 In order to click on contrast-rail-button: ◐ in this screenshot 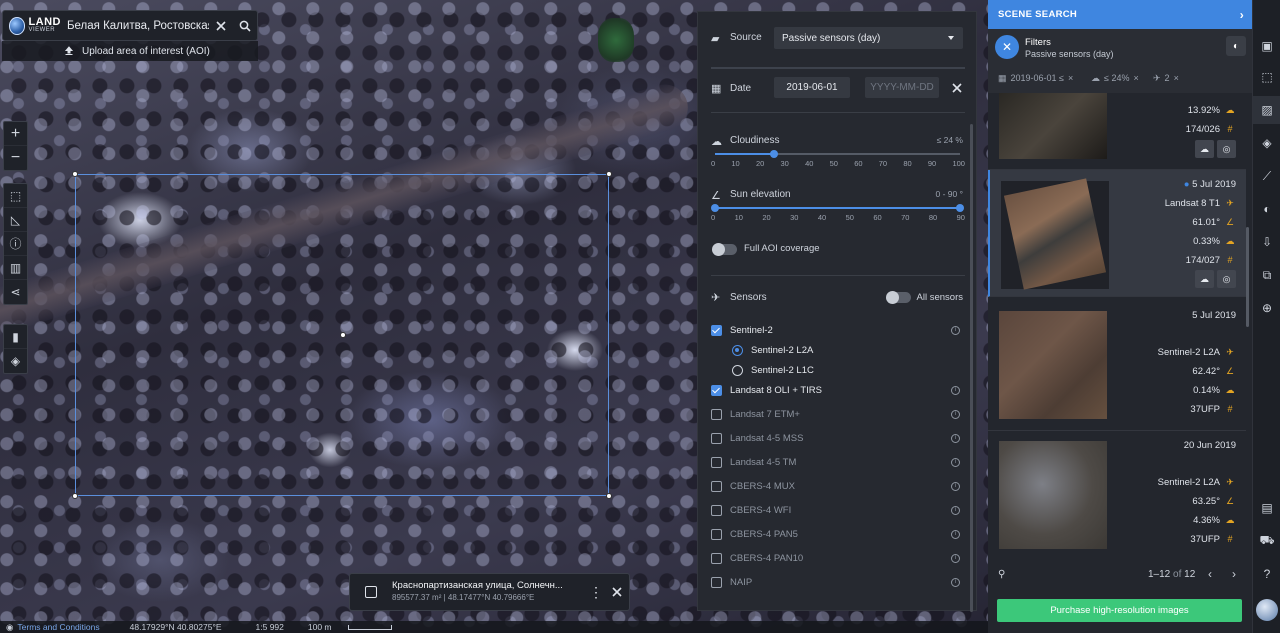, I will do `click(1266, 209)`.